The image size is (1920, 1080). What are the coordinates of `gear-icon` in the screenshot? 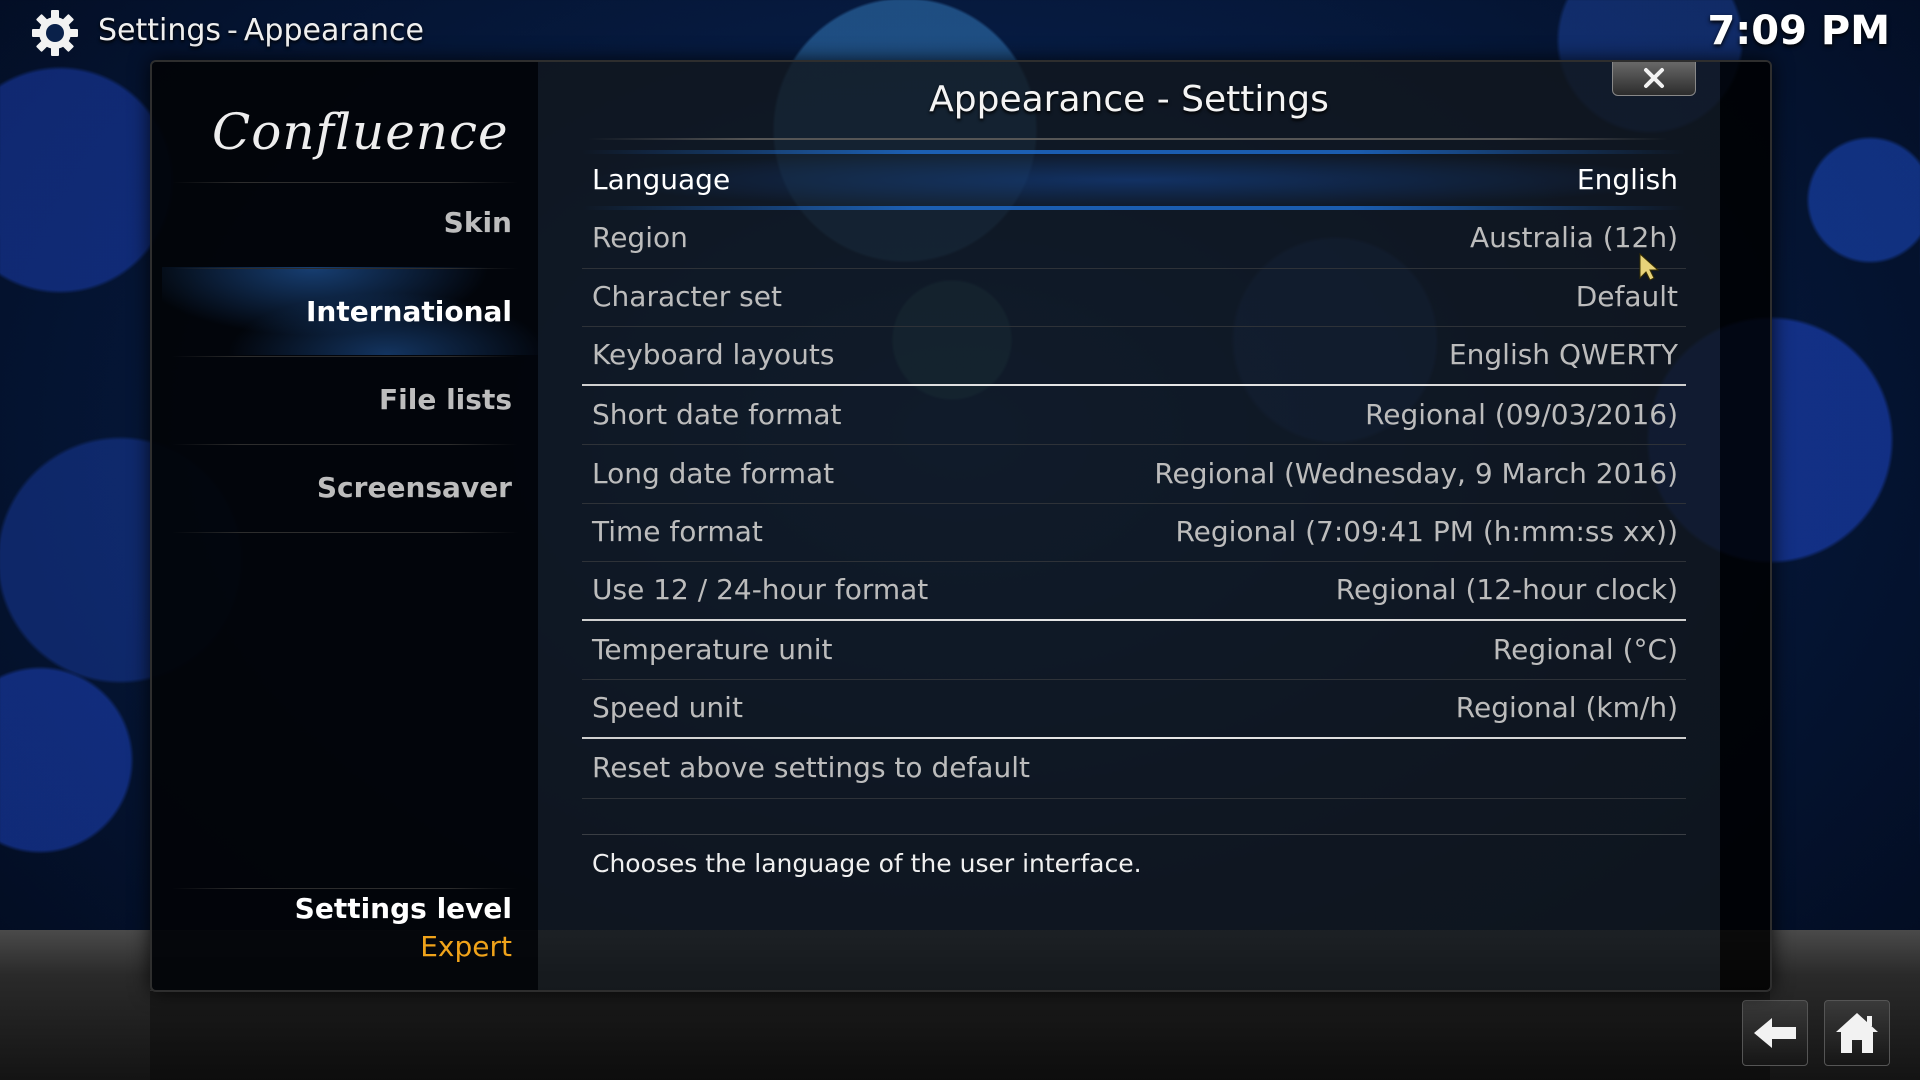 It's located at (55, 33).